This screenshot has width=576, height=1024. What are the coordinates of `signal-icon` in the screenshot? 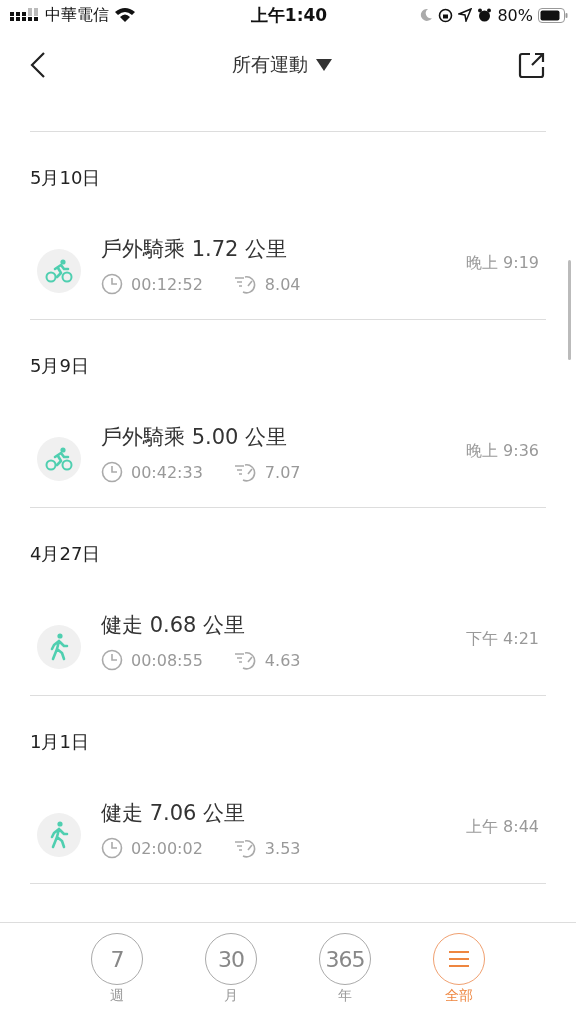 It's located at (25, 15).